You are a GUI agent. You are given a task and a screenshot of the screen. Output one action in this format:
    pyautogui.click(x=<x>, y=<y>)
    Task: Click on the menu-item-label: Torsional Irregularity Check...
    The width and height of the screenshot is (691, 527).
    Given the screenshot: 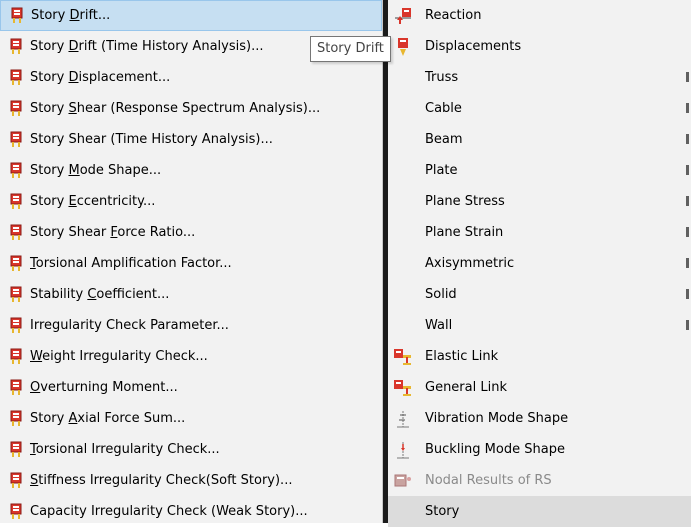 What is the action you would take?
    pyautogui.click(x=125, y=449)
    